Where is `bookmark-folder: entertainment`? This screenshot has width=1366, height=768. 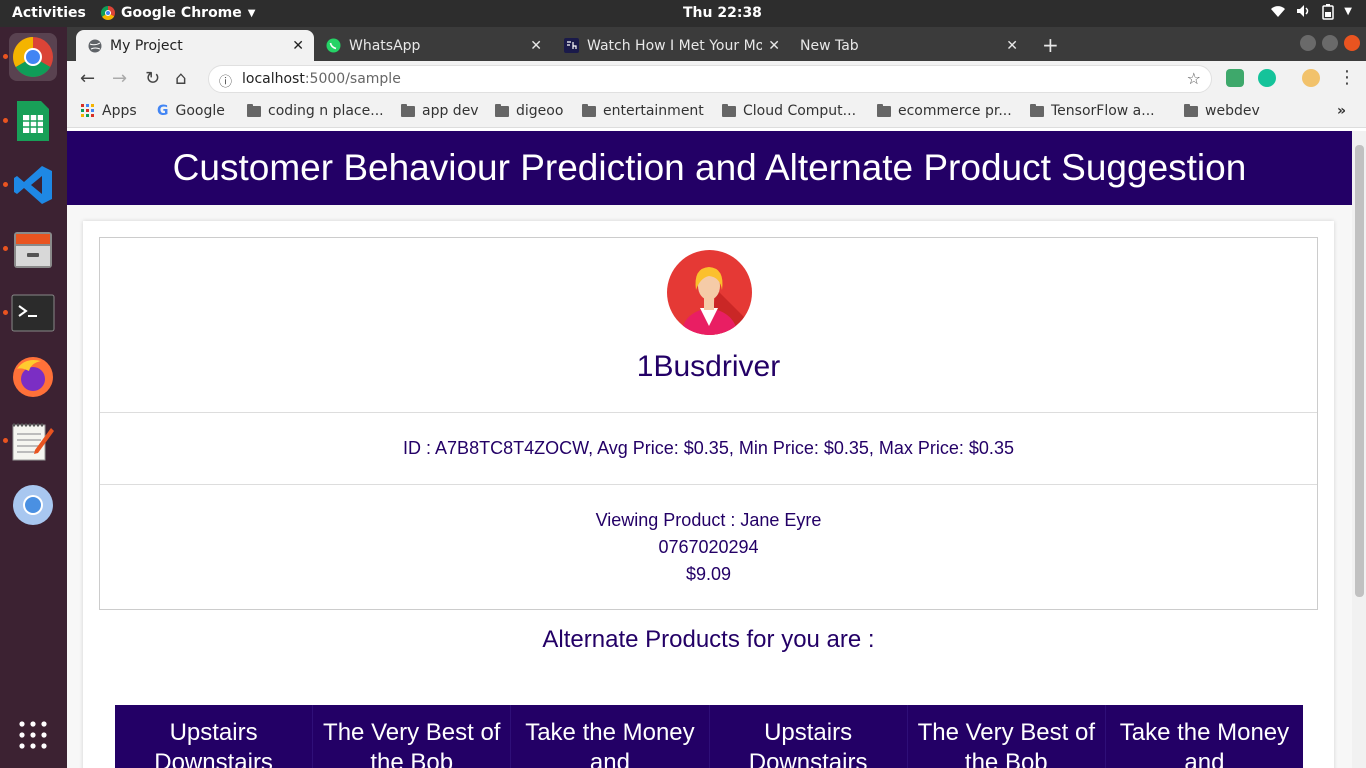
bookmark-folder: entertainment is located at coordinates (643, 111).